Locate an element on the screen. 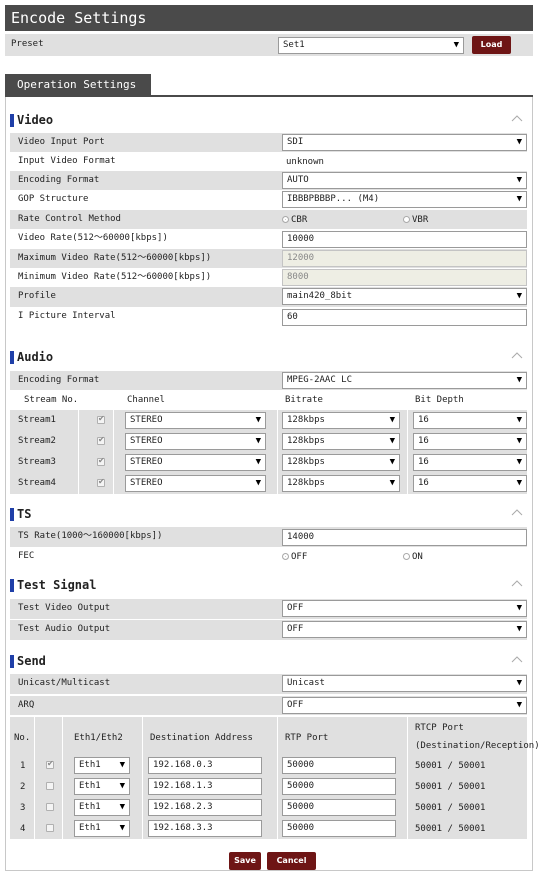  audio-stream-row: Stream4 STEREO ▼ 128kbps ▼ 16 ▼ is located at coordinates (268, 483).